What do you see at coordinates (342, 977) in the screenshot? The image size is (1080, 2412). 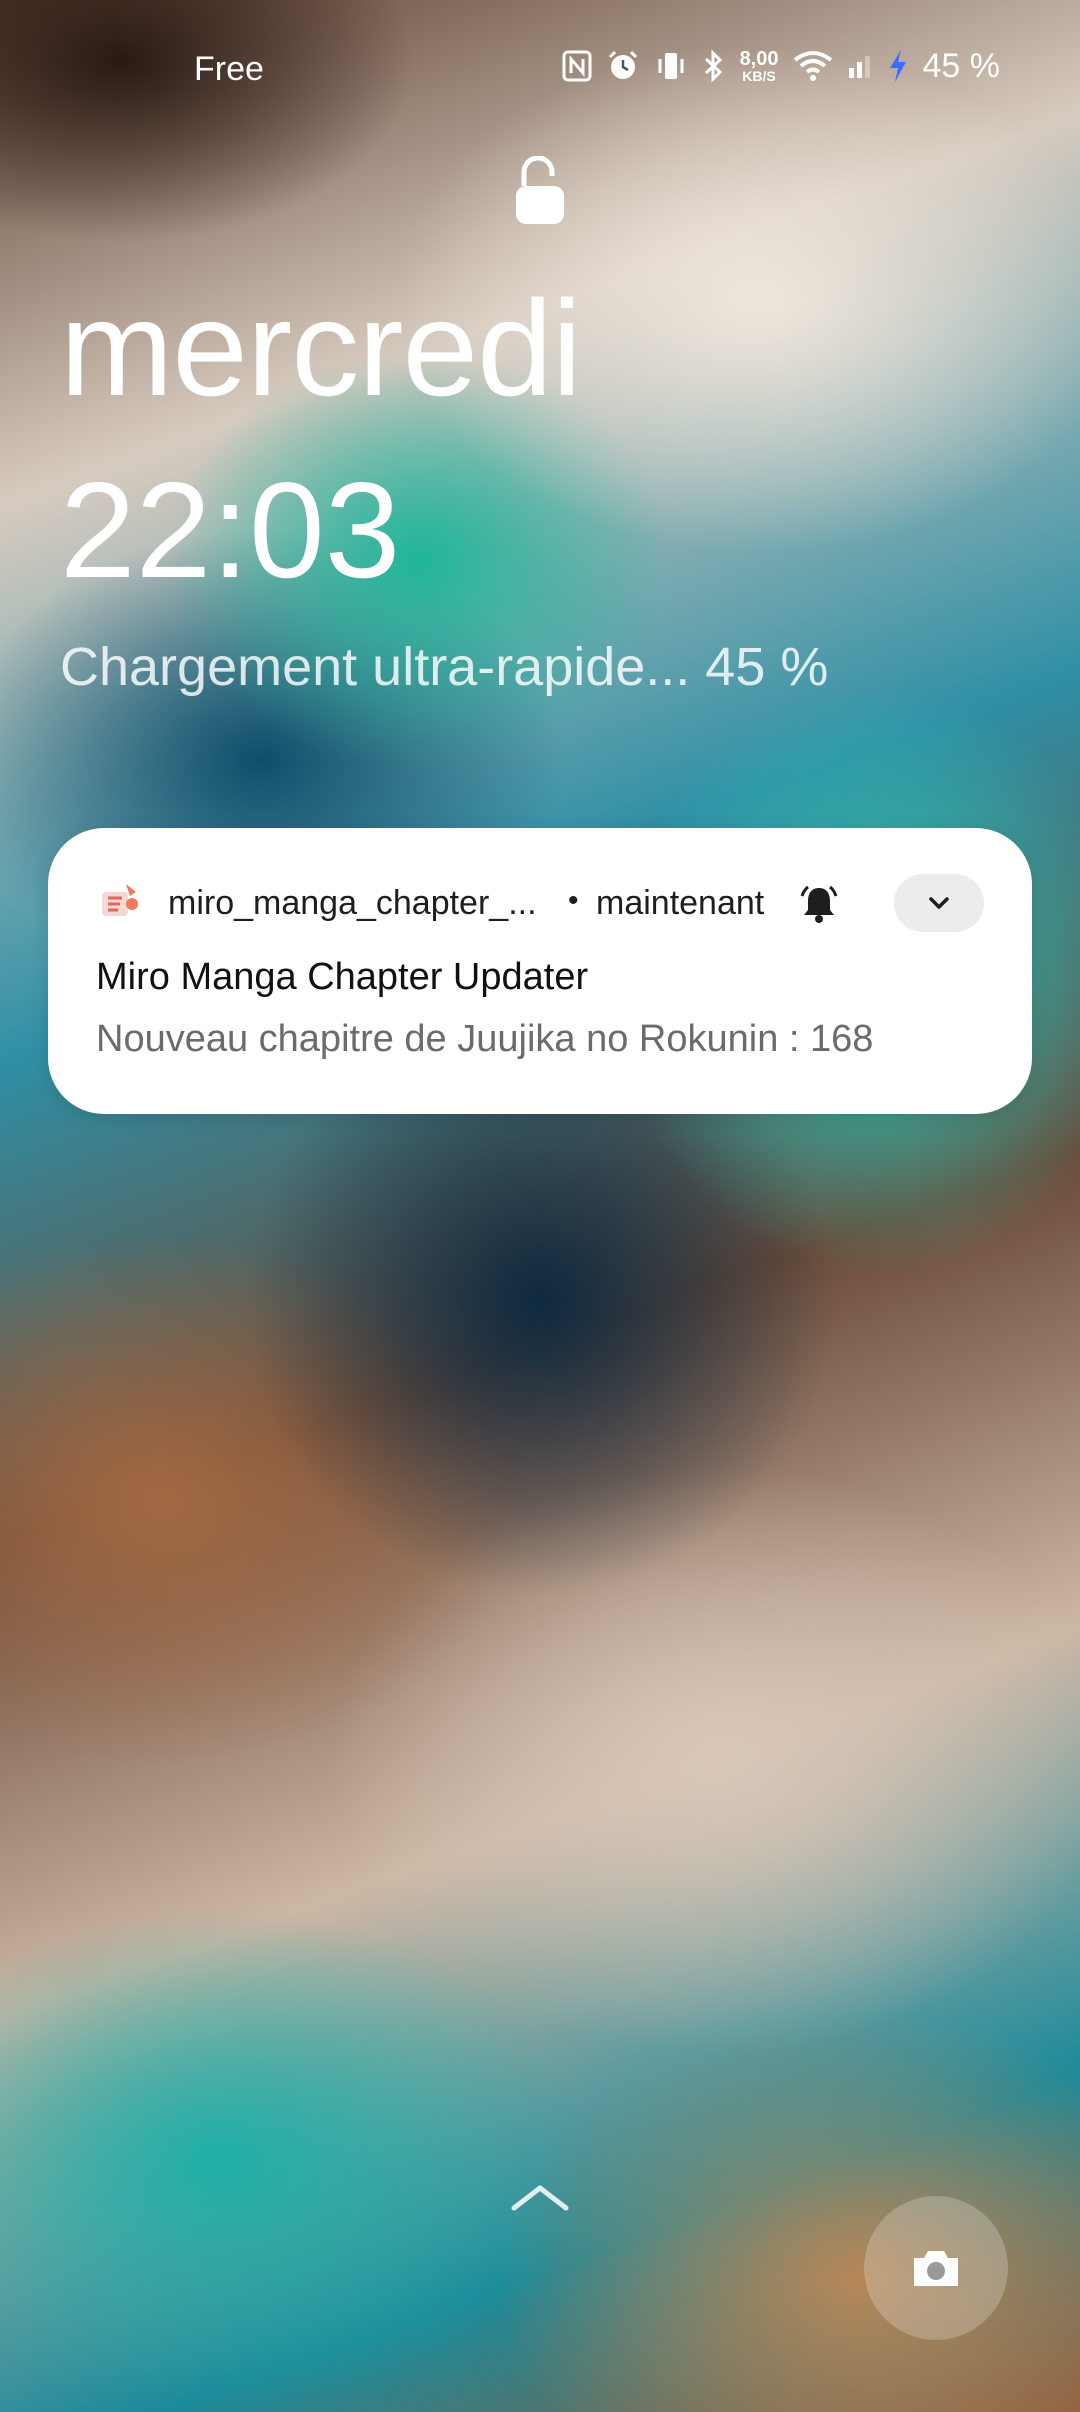 I see `notification-title: Miro Manga Chapter Updater` at bounding box center [342, 977].